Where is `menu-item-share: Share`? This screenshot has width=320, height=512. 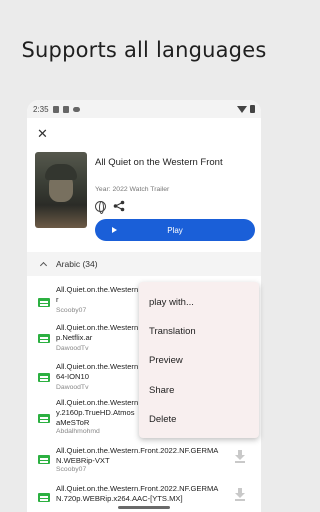
menu-item-share: Share is located at coordinates (161, 390).